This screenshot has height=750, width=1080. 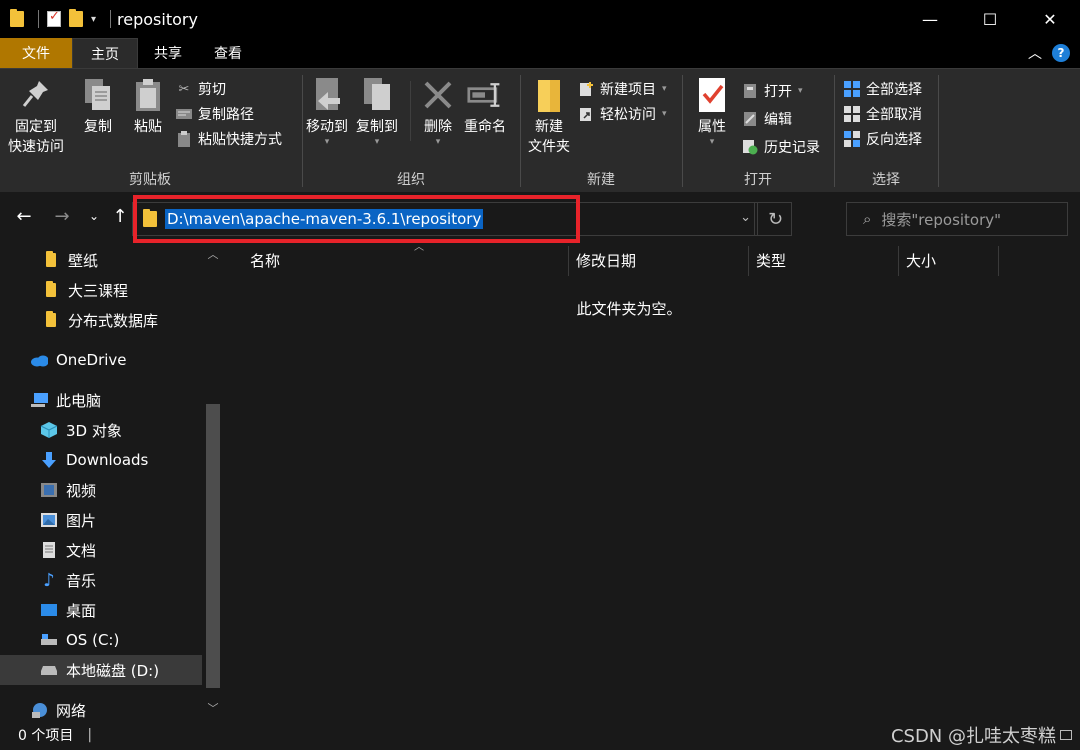 What do you see at coordinates (101, 320) in the screenshot?
I see `nav-item-distributed-db: 分布式数据库` at bounding box center [101, 320].